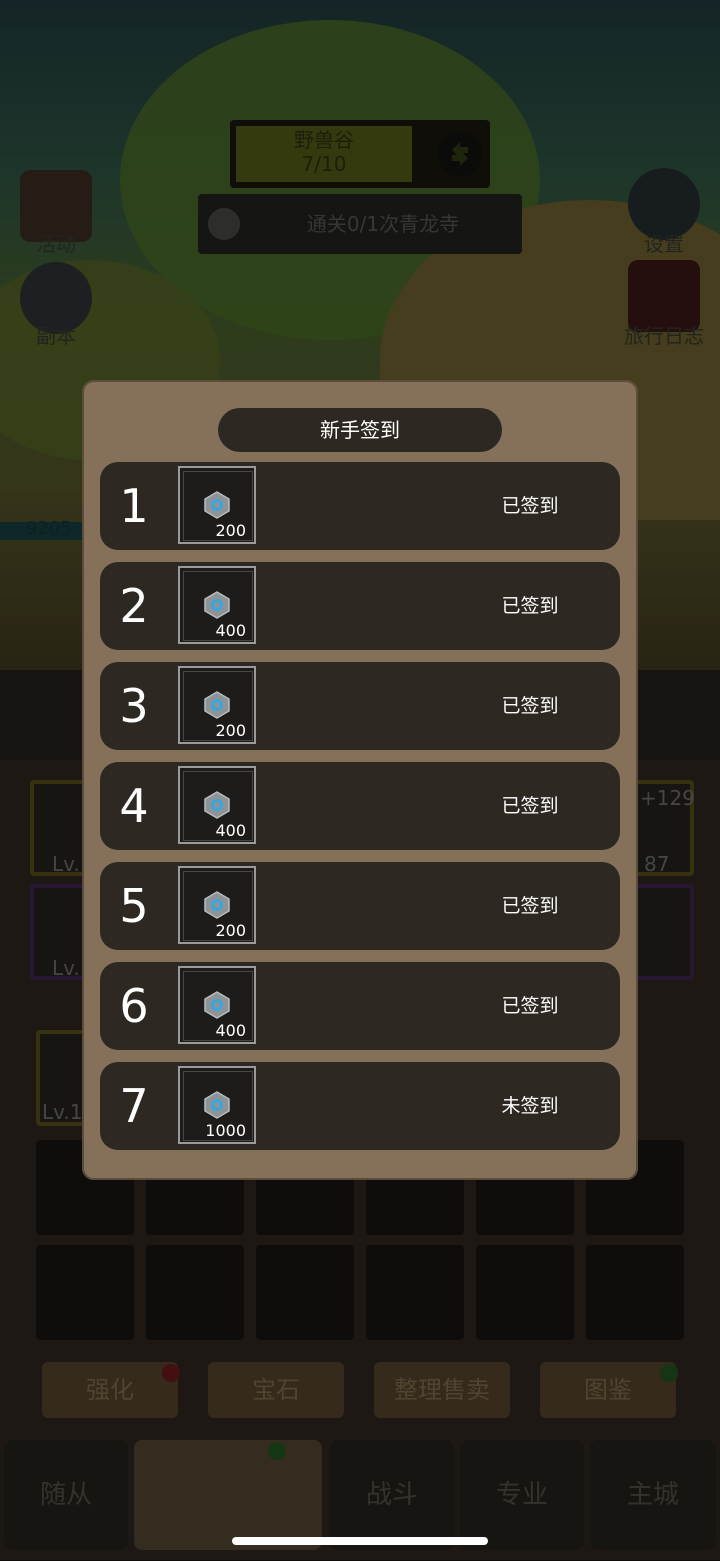 This screenshot has height=1561, width=720. What do you see at coordinates (530, 1106) in the screenshot?
I see `checkin-status: 未签到` at bounding box center [530, 1106].